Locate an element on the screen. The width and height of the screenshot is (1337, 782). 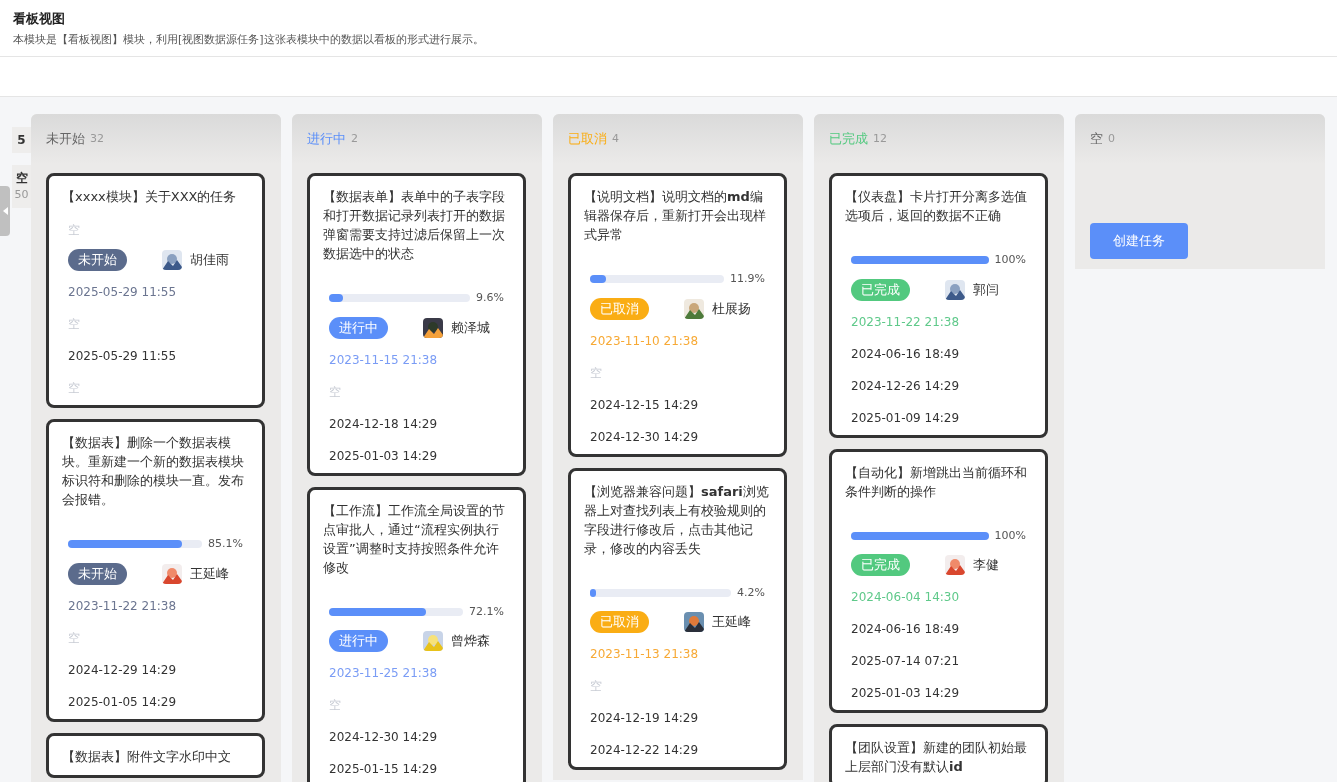
task-title: 【xxxx模块】关于XXX的任务 is located at coordinates (150, 197).